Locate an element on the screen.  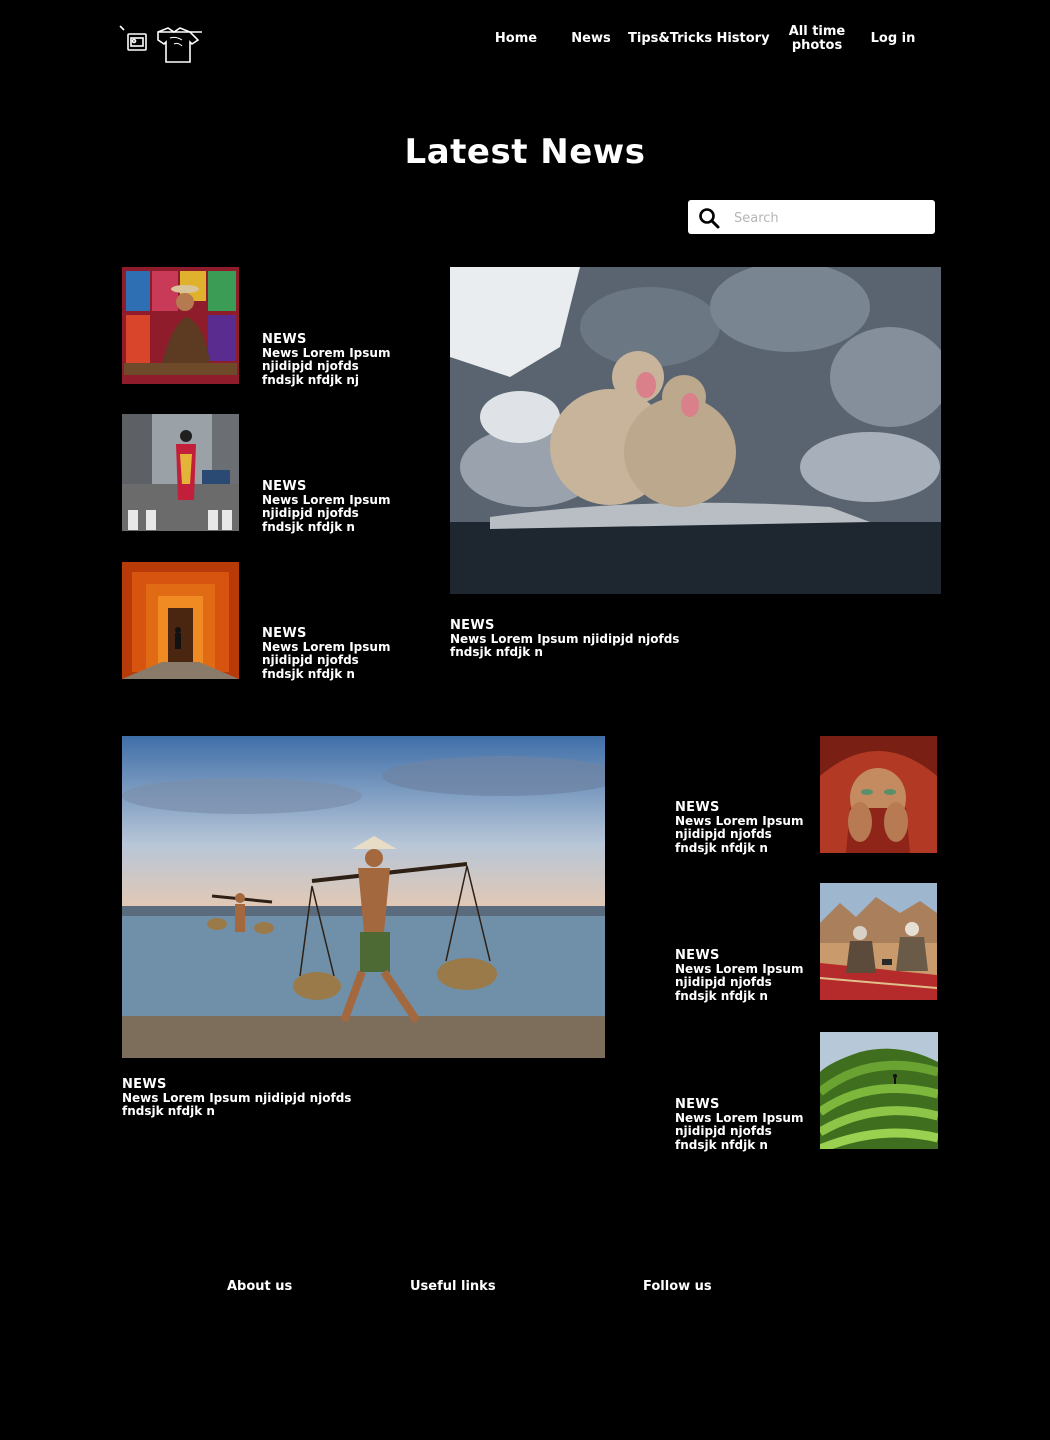
nav-log-in: Log in is located at coordinates (893, 39).